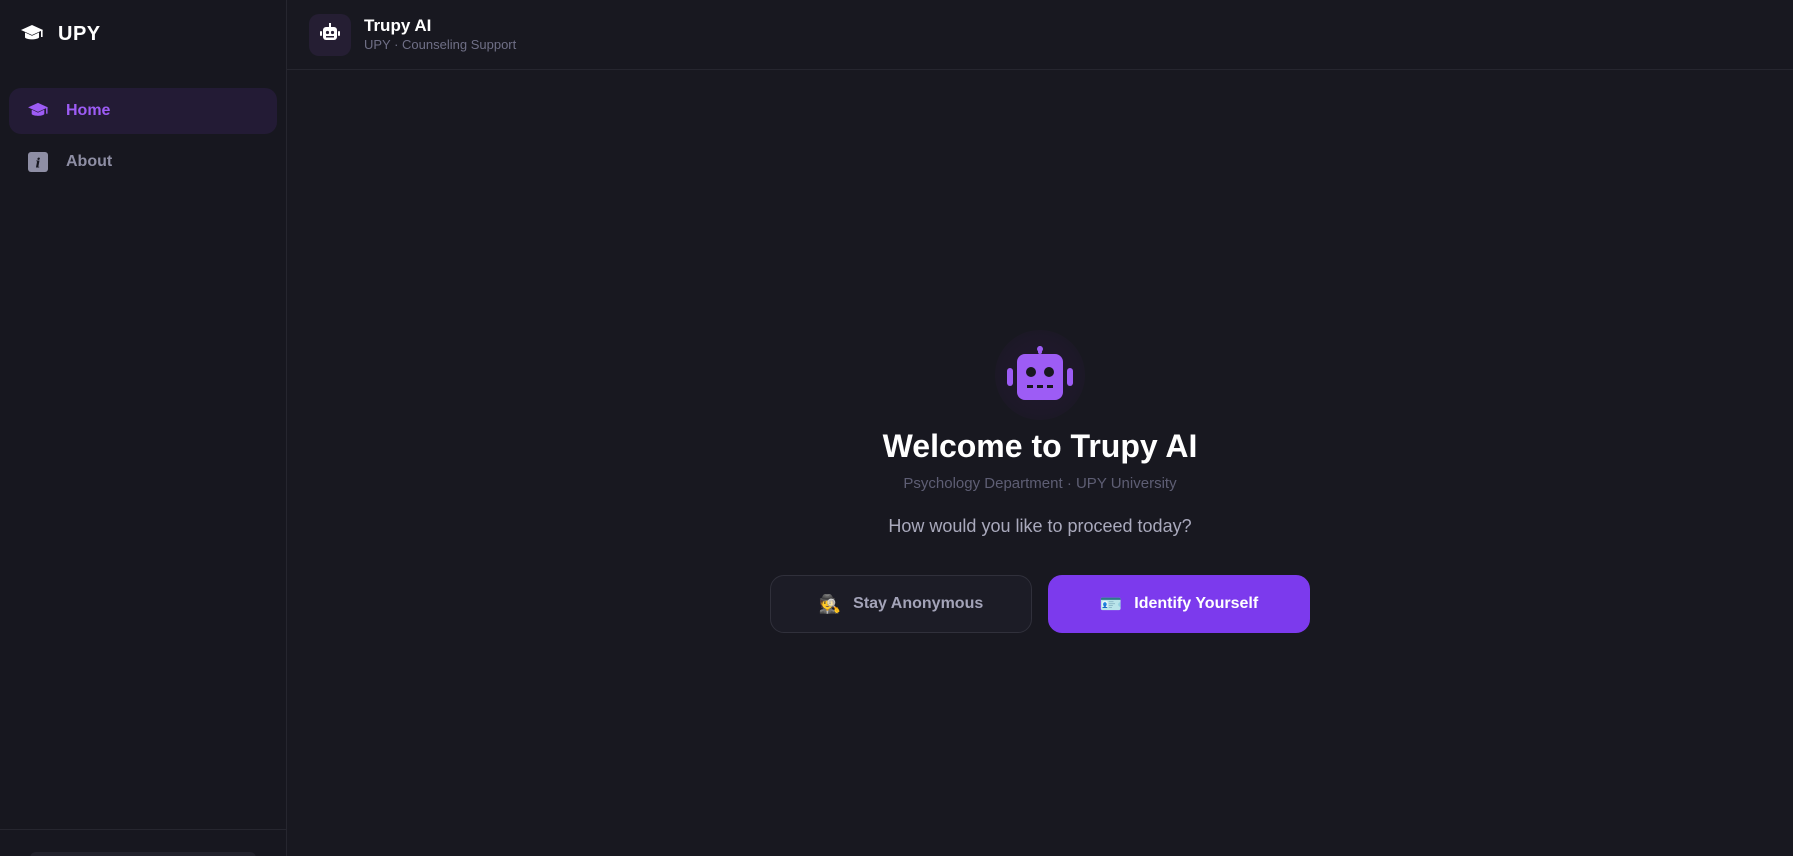  I want to click on header-avatar, so click(330, 34).